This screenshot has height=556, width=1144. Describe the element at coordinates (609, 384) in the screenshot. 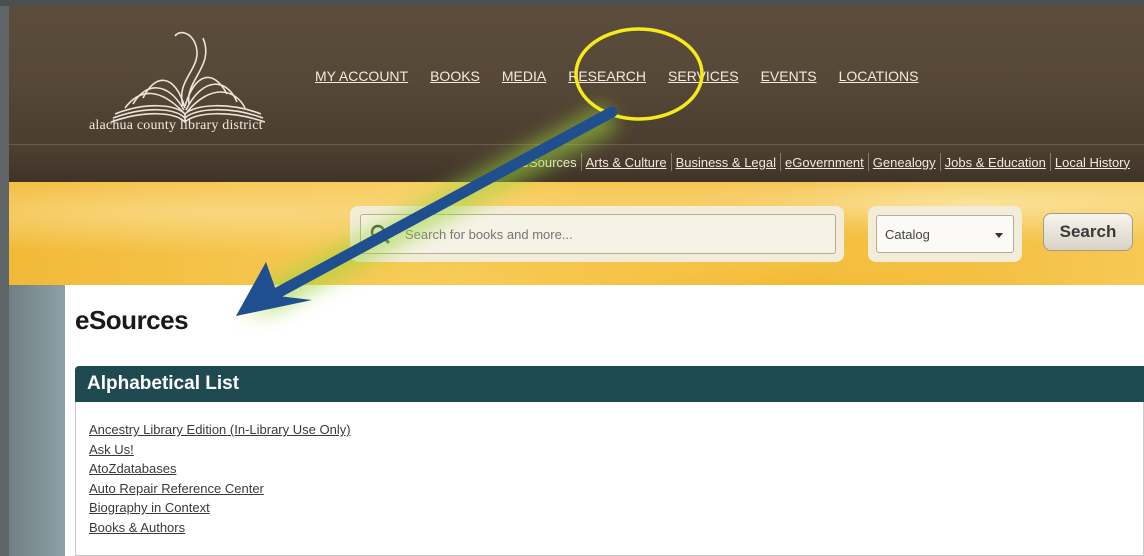

I see `alphabetical-list-header: Alphabetical List` at that location.